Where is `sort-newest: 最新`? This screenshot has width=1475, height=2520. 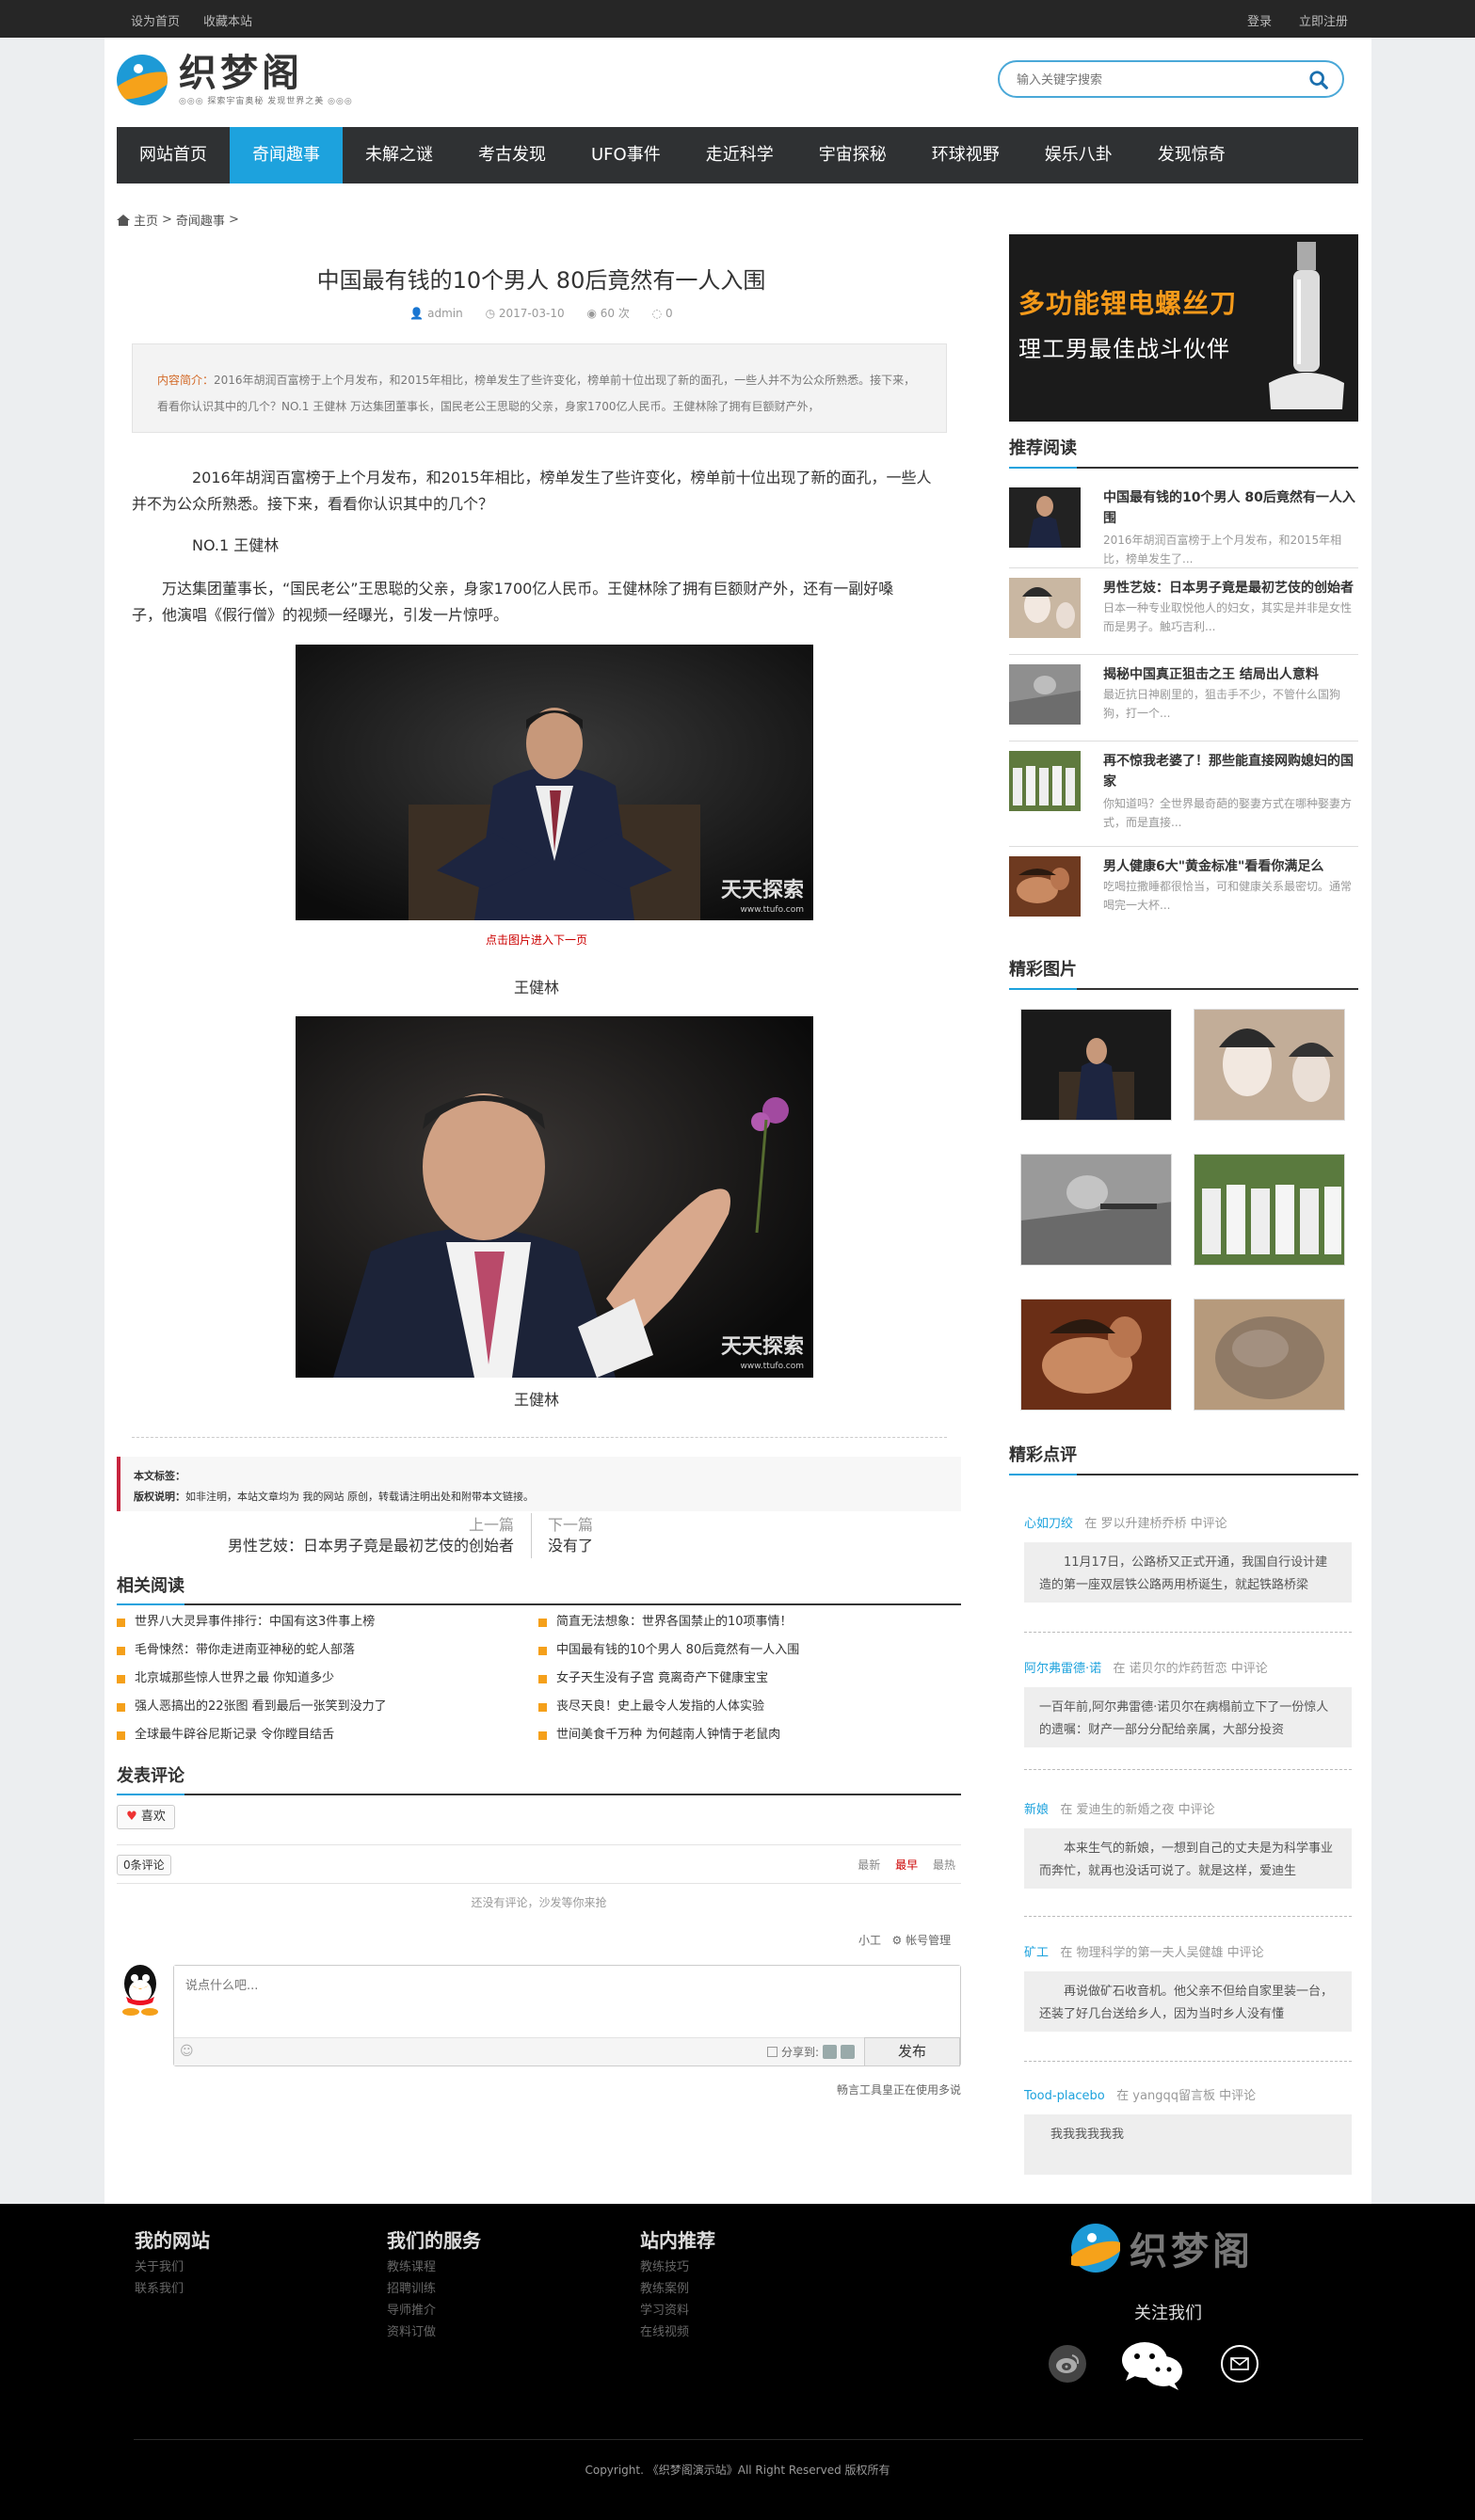 sort-newest: 最新 is located at coordinates (869, 1865).